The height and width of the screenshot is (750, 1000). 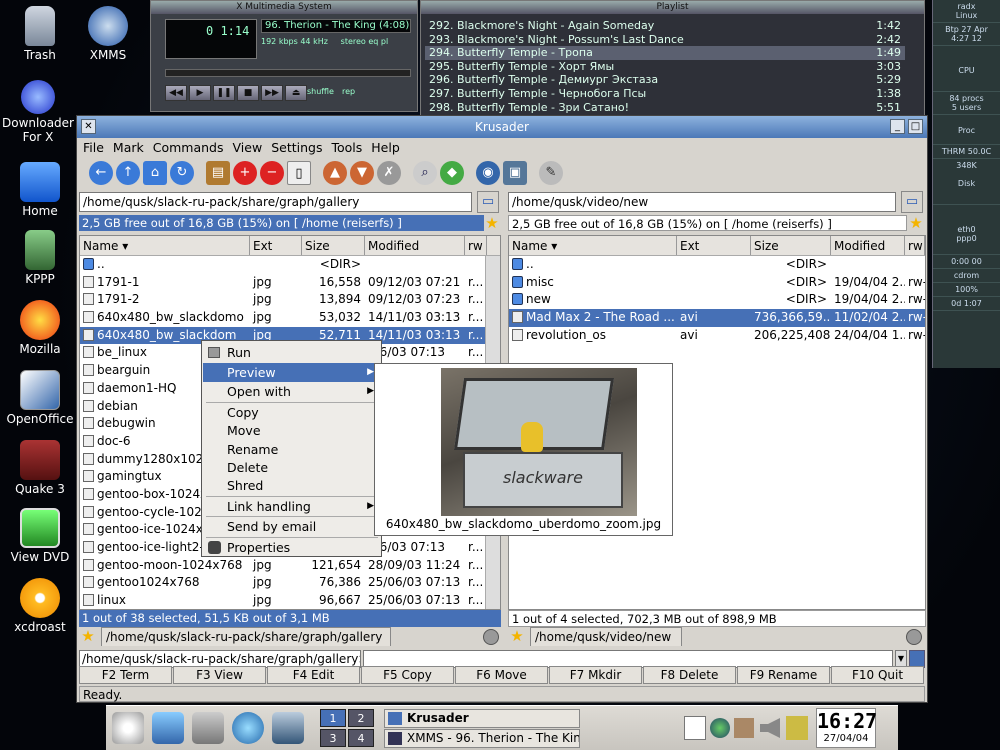 I want to click on f4-edit-button: F4 Edit, so click(x=313, y=675).